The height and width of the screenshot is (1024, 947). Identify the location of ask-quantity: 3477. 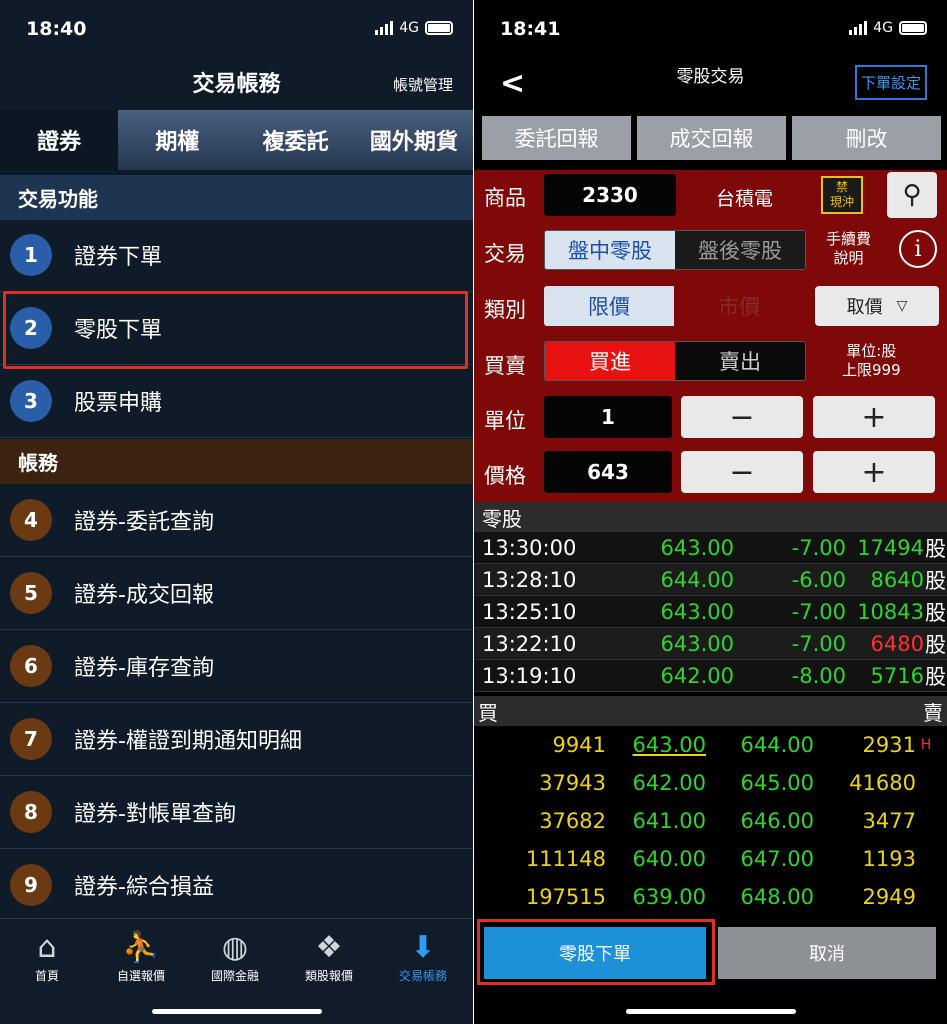
(889, 821).